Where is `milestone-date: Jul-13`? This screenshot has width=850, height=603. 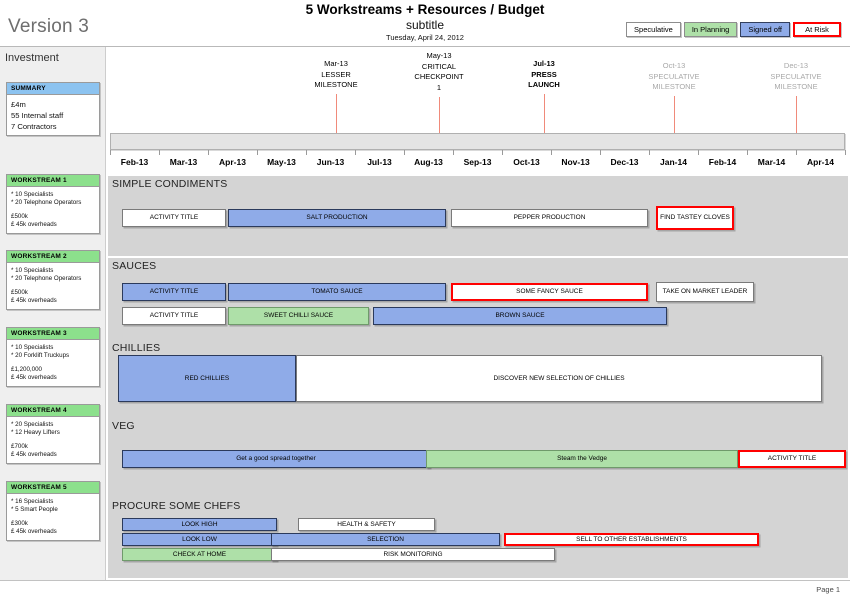
milestone-date: Jul-13 is located at coordinates (544, 63).